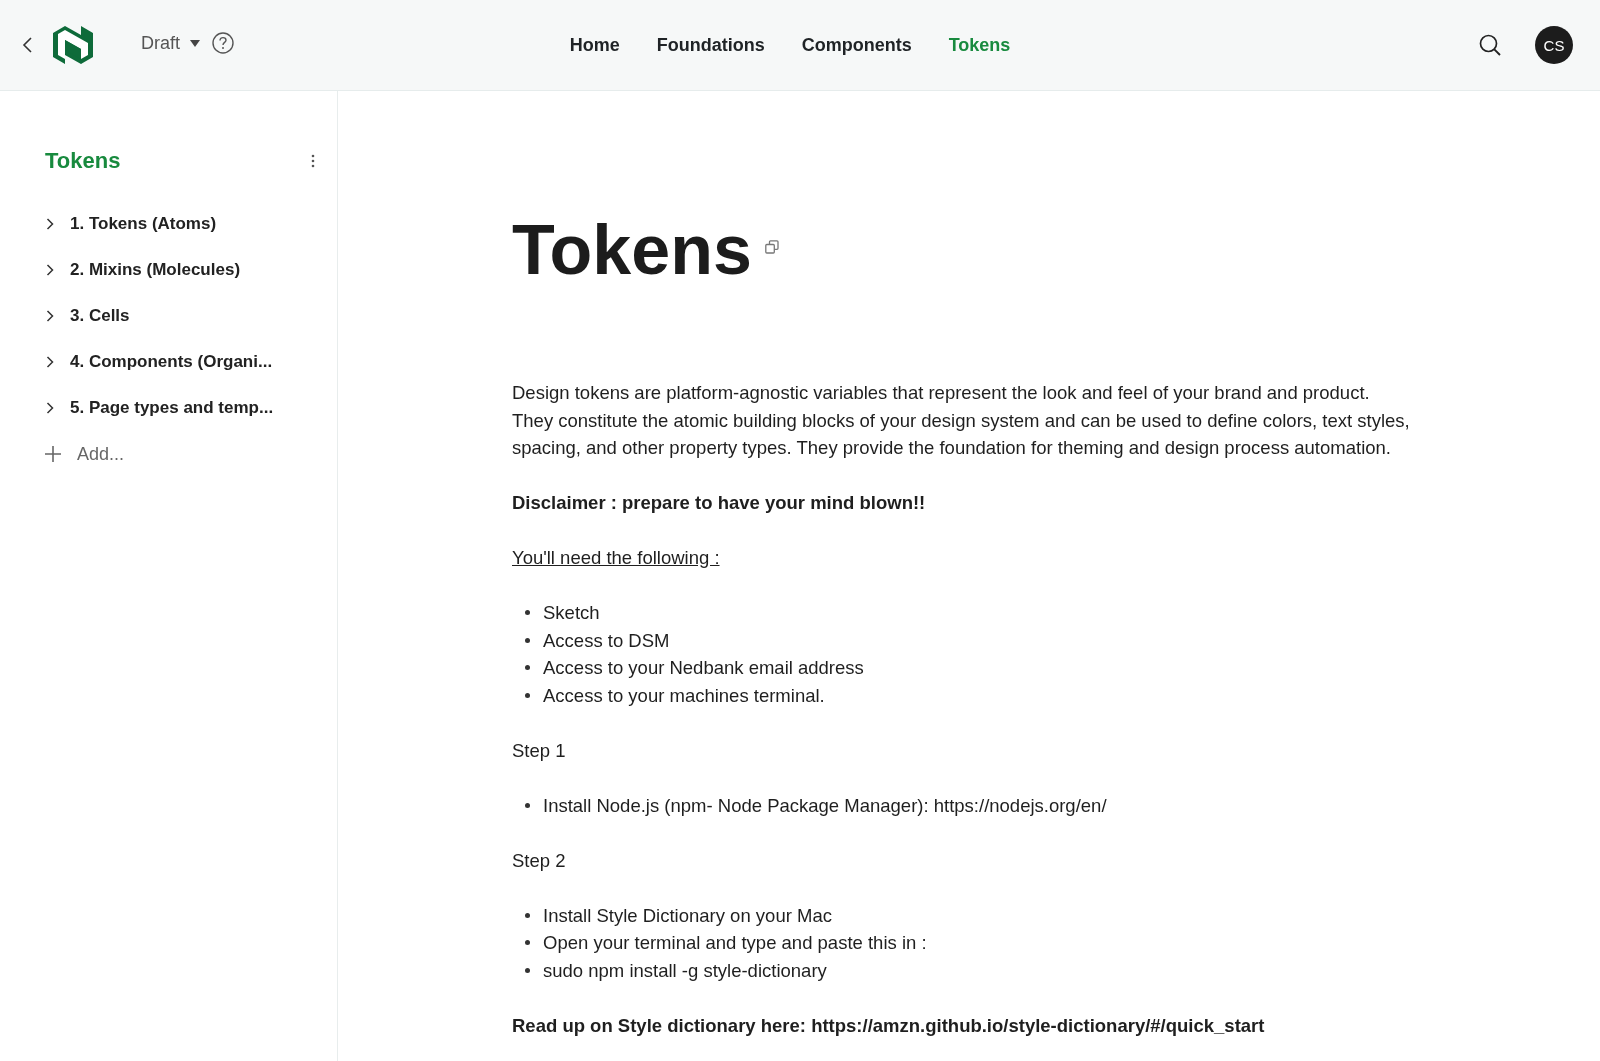 This screenshot has width=1600, height=1061. Describe the element at coordinates (53, 454) in the screenshot. I see `plus-icon` at that location.